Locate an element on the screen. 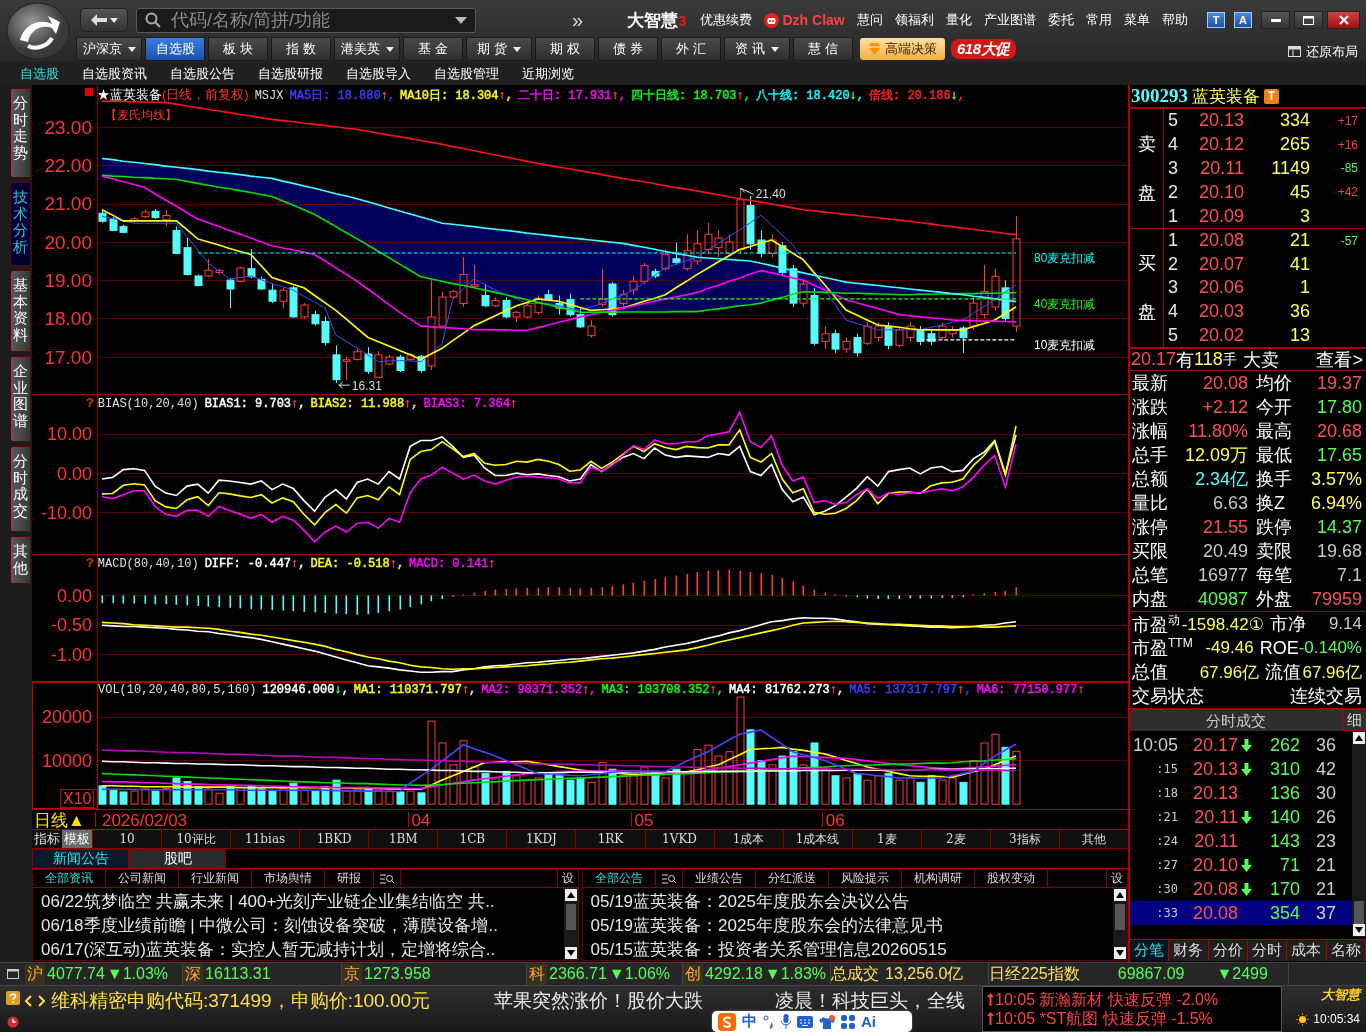  keyboard-icon is located at coordinates (805, 1021).